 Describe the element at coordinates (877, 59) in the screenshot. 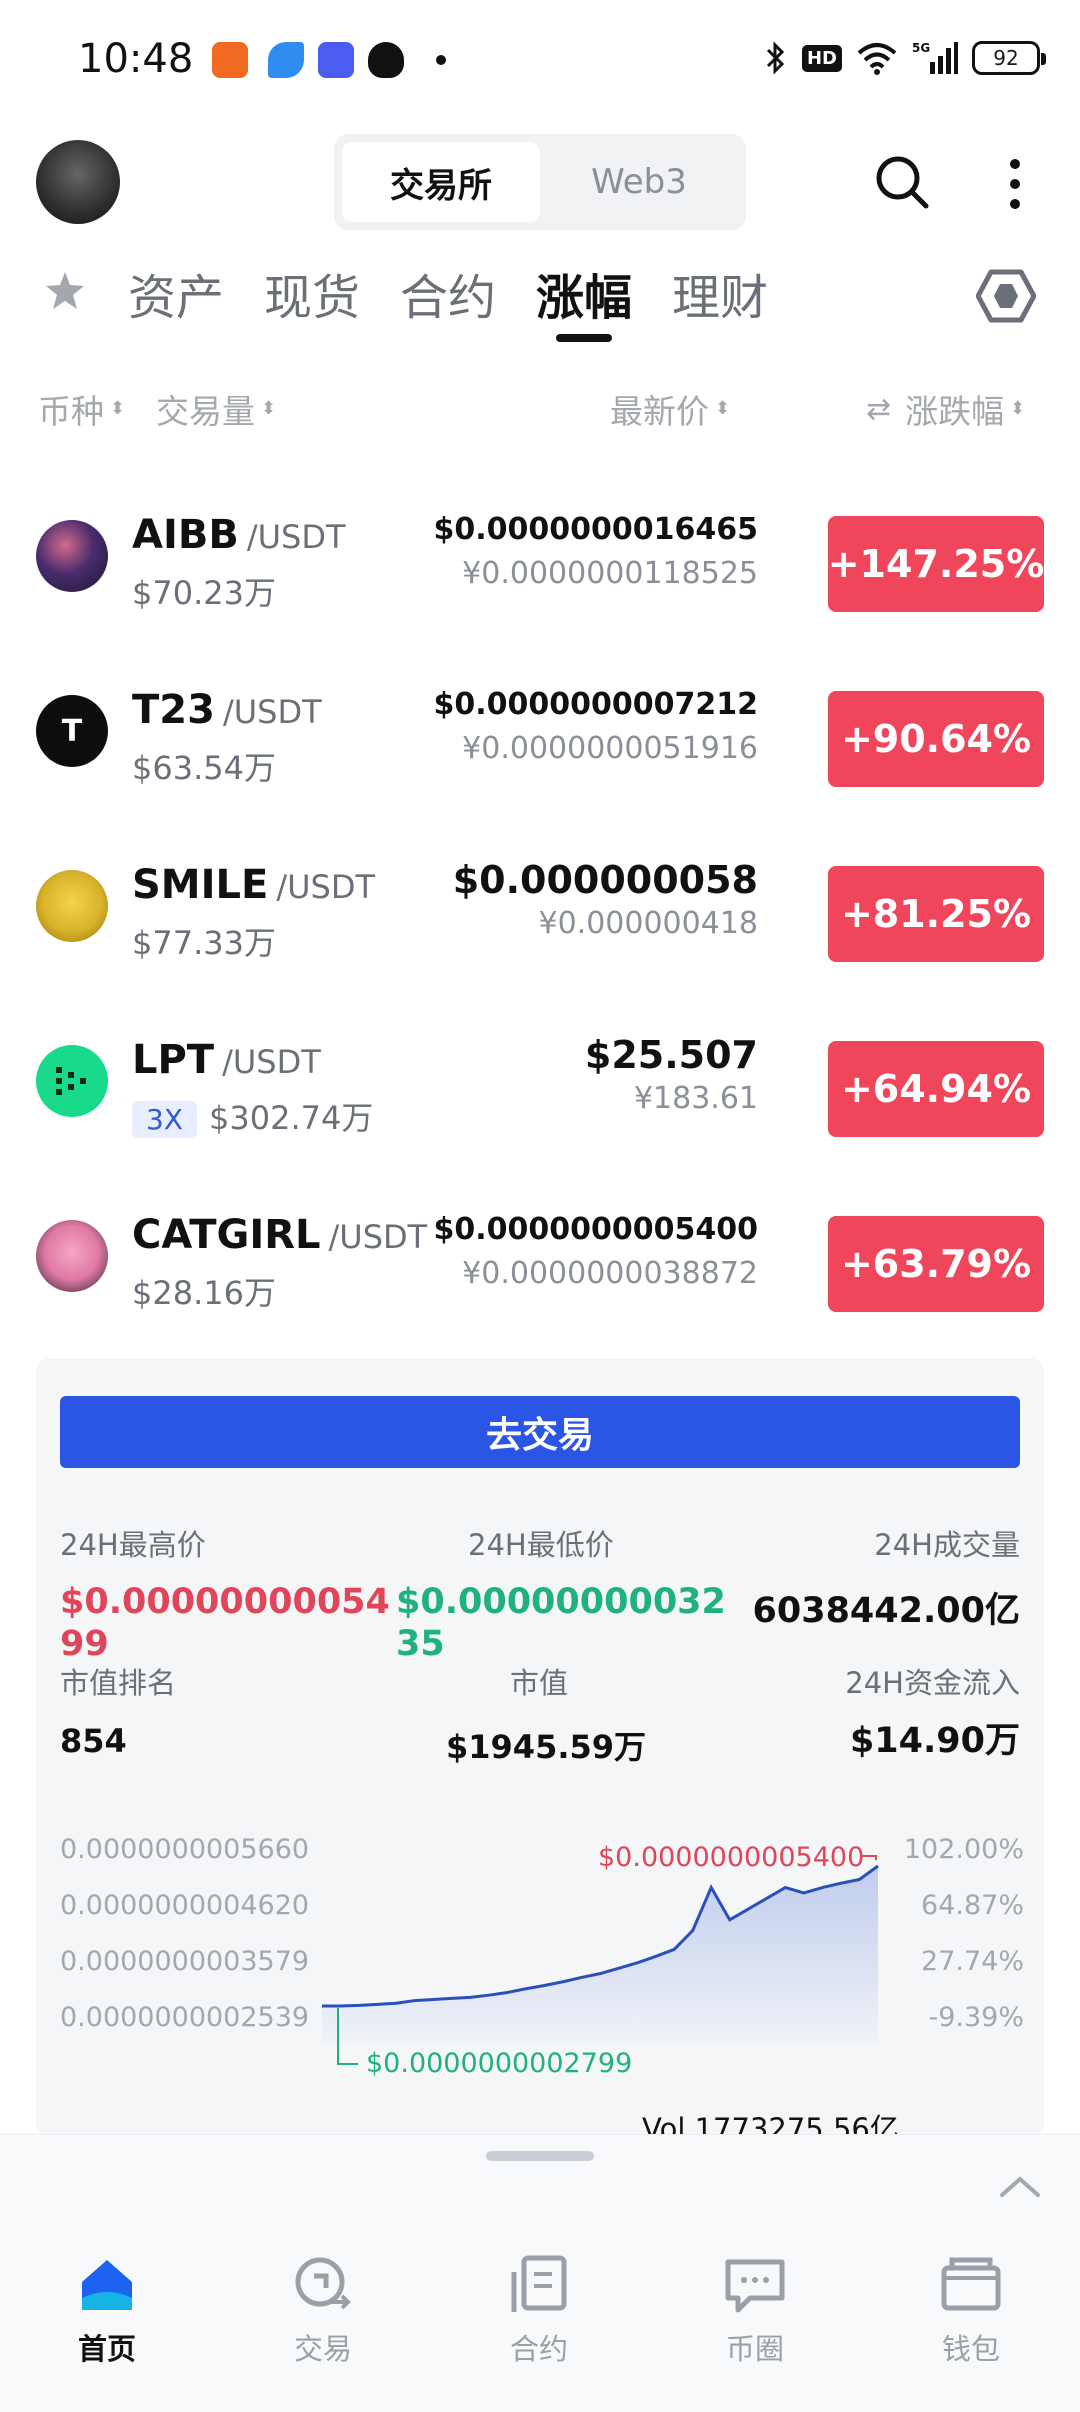

I see `wifi-icon` at that location.